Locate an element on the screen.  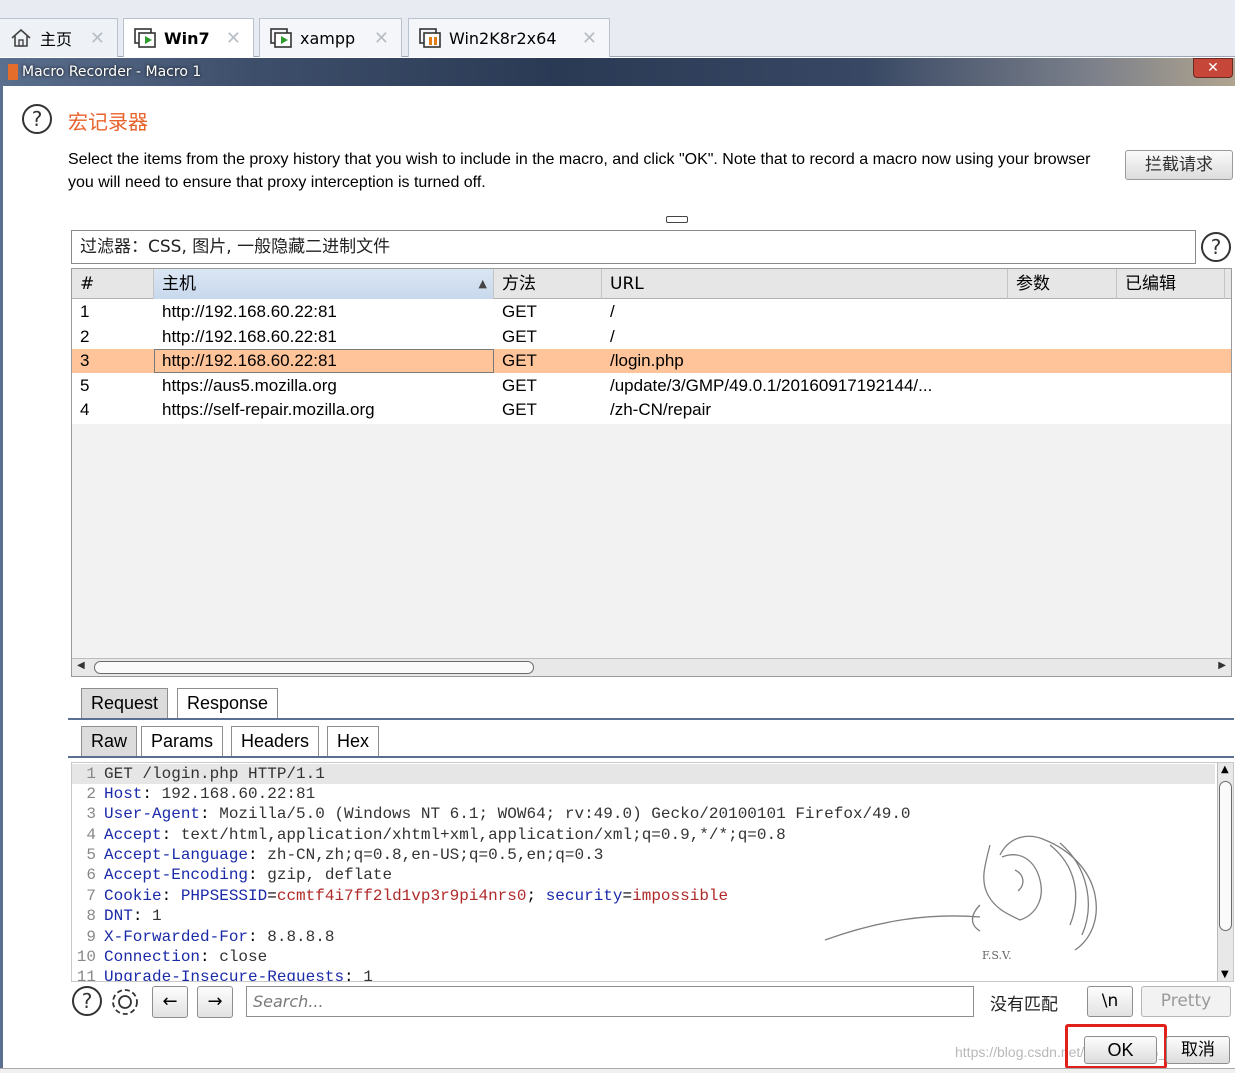
page-title: 宏记录器 is located at coordinates (108, 122).